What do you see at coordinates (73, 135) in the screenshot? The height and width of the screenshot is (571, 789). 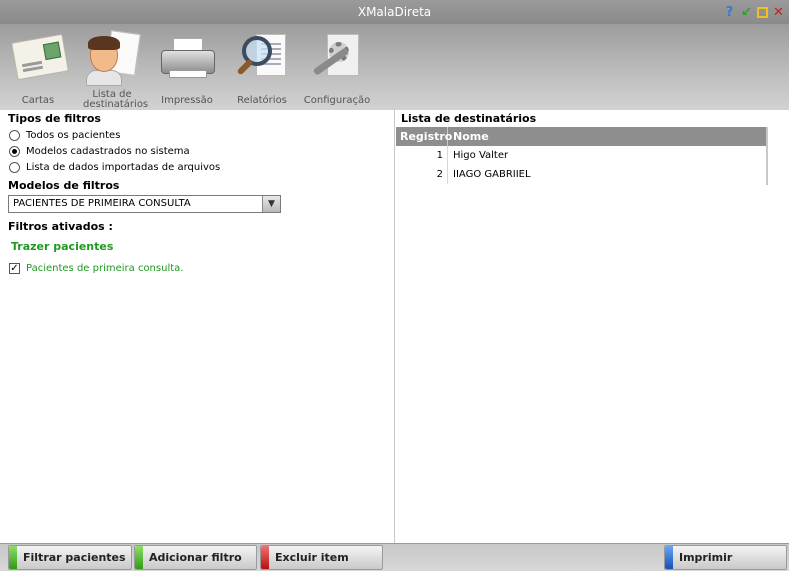 I see `radio-label: Todos os pacientes` at bounding box center [73, 135].